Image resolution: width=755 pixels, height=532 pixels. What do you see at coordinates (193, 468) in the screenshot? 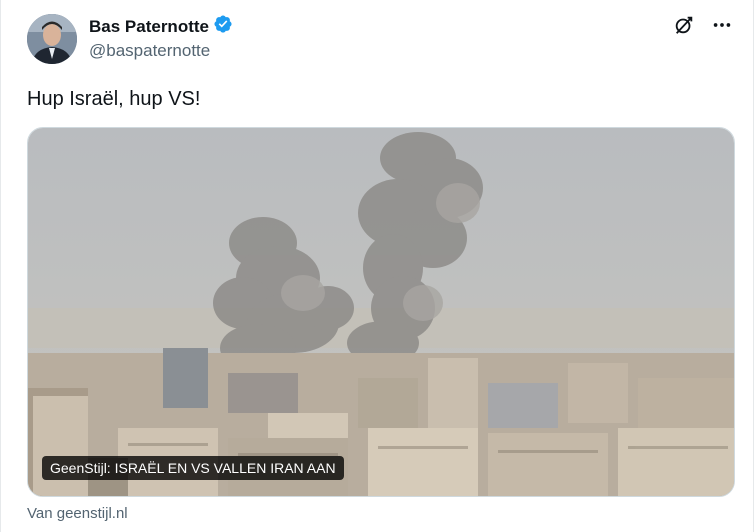
I see `media-caption: GeenStijl: ISRAËL EN VS VALLEN IRAN AAN` at bounding box center [193, 468].